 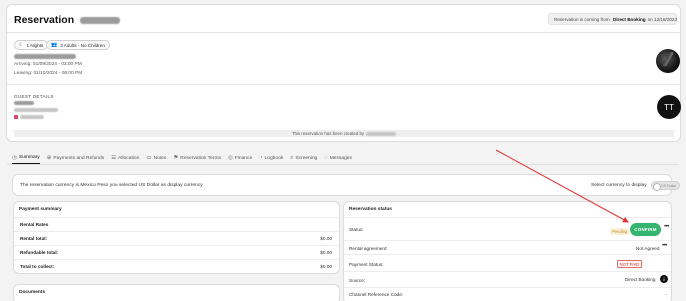 What do you see at coordinates (156, 158) in the screenshot?
I see `tab-notes: ▭ Notes` at bounding box center [156, 158].